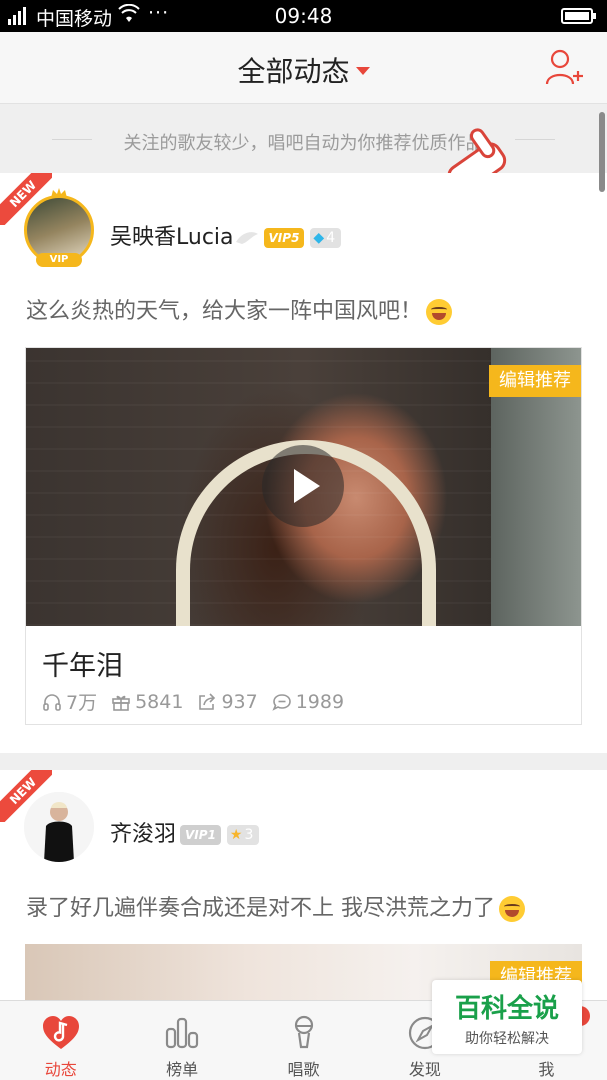 The width and height of the screenshot is (607, 1080). I want to click on vip-badge: VIP5, so click(284, 238).